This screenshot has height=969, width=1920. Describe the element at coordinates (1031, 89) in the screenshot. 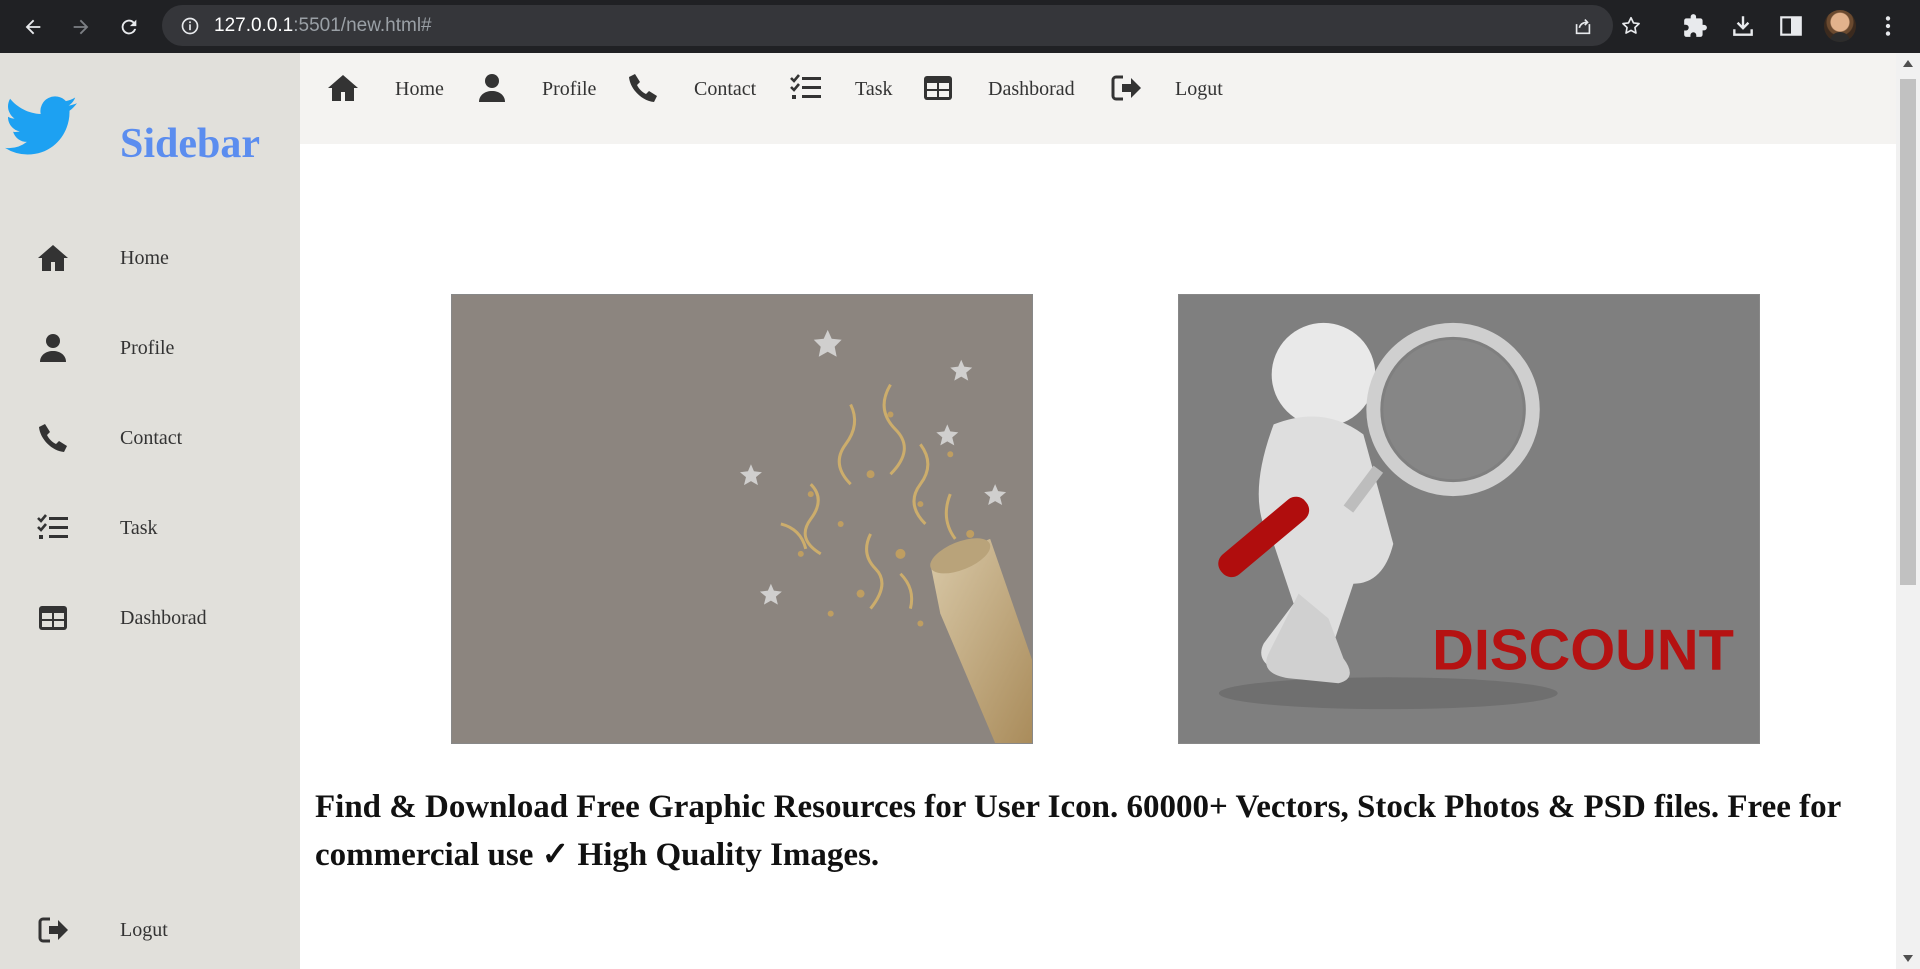

I see `topnav-item-label: Dashborad` at that location.